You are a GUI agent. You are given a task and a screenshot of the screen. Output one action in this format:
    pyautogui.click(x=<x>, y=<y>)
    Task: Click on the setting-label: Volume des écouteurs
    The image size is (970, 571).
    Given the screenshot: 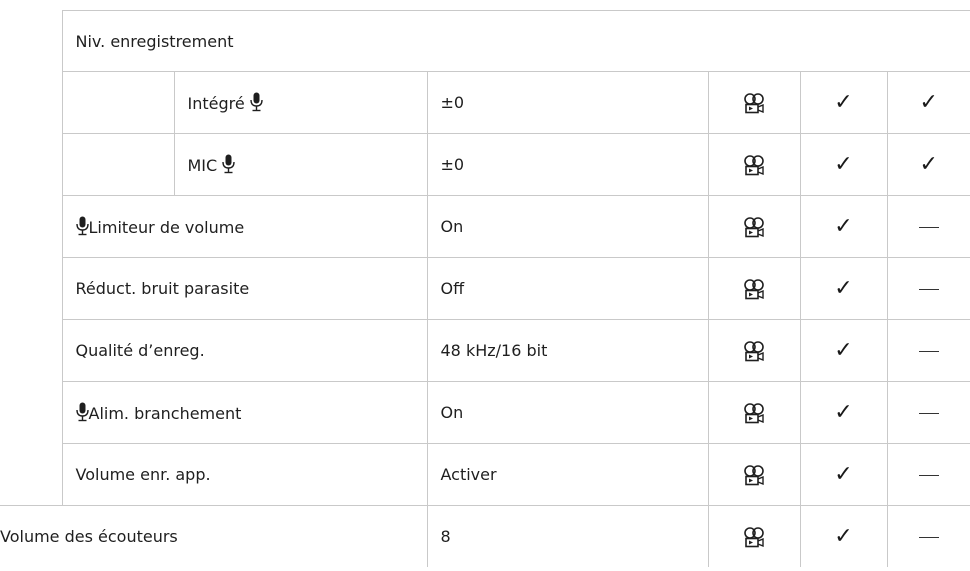 What is the action you would take?
    pyautogui.click(x=213, y=536)
    